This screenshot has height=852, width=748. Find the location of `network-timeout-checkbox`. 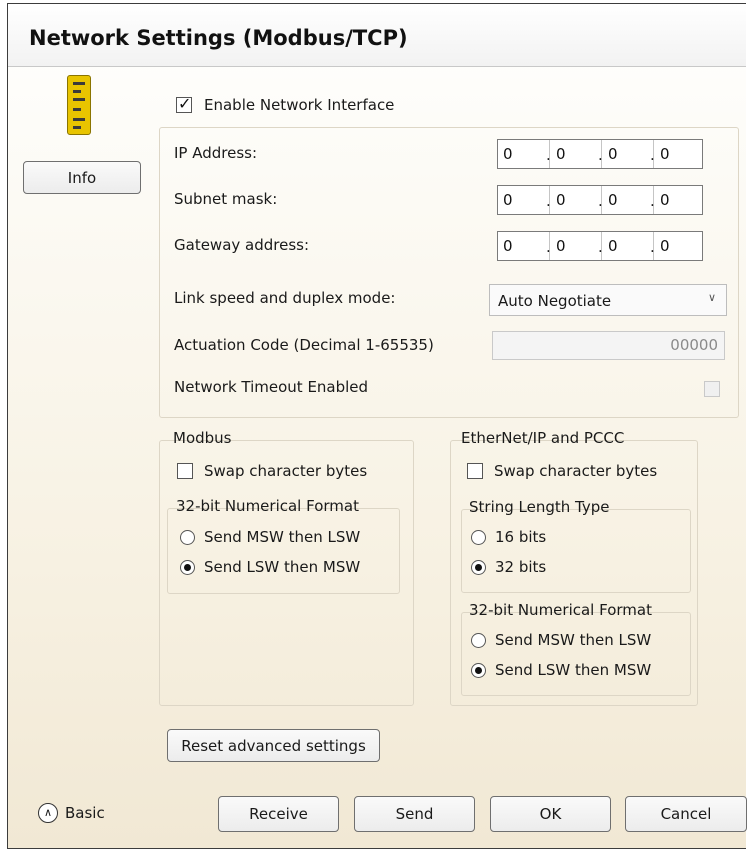

network-timeout-checkbox is located at coordinates (712, 389).